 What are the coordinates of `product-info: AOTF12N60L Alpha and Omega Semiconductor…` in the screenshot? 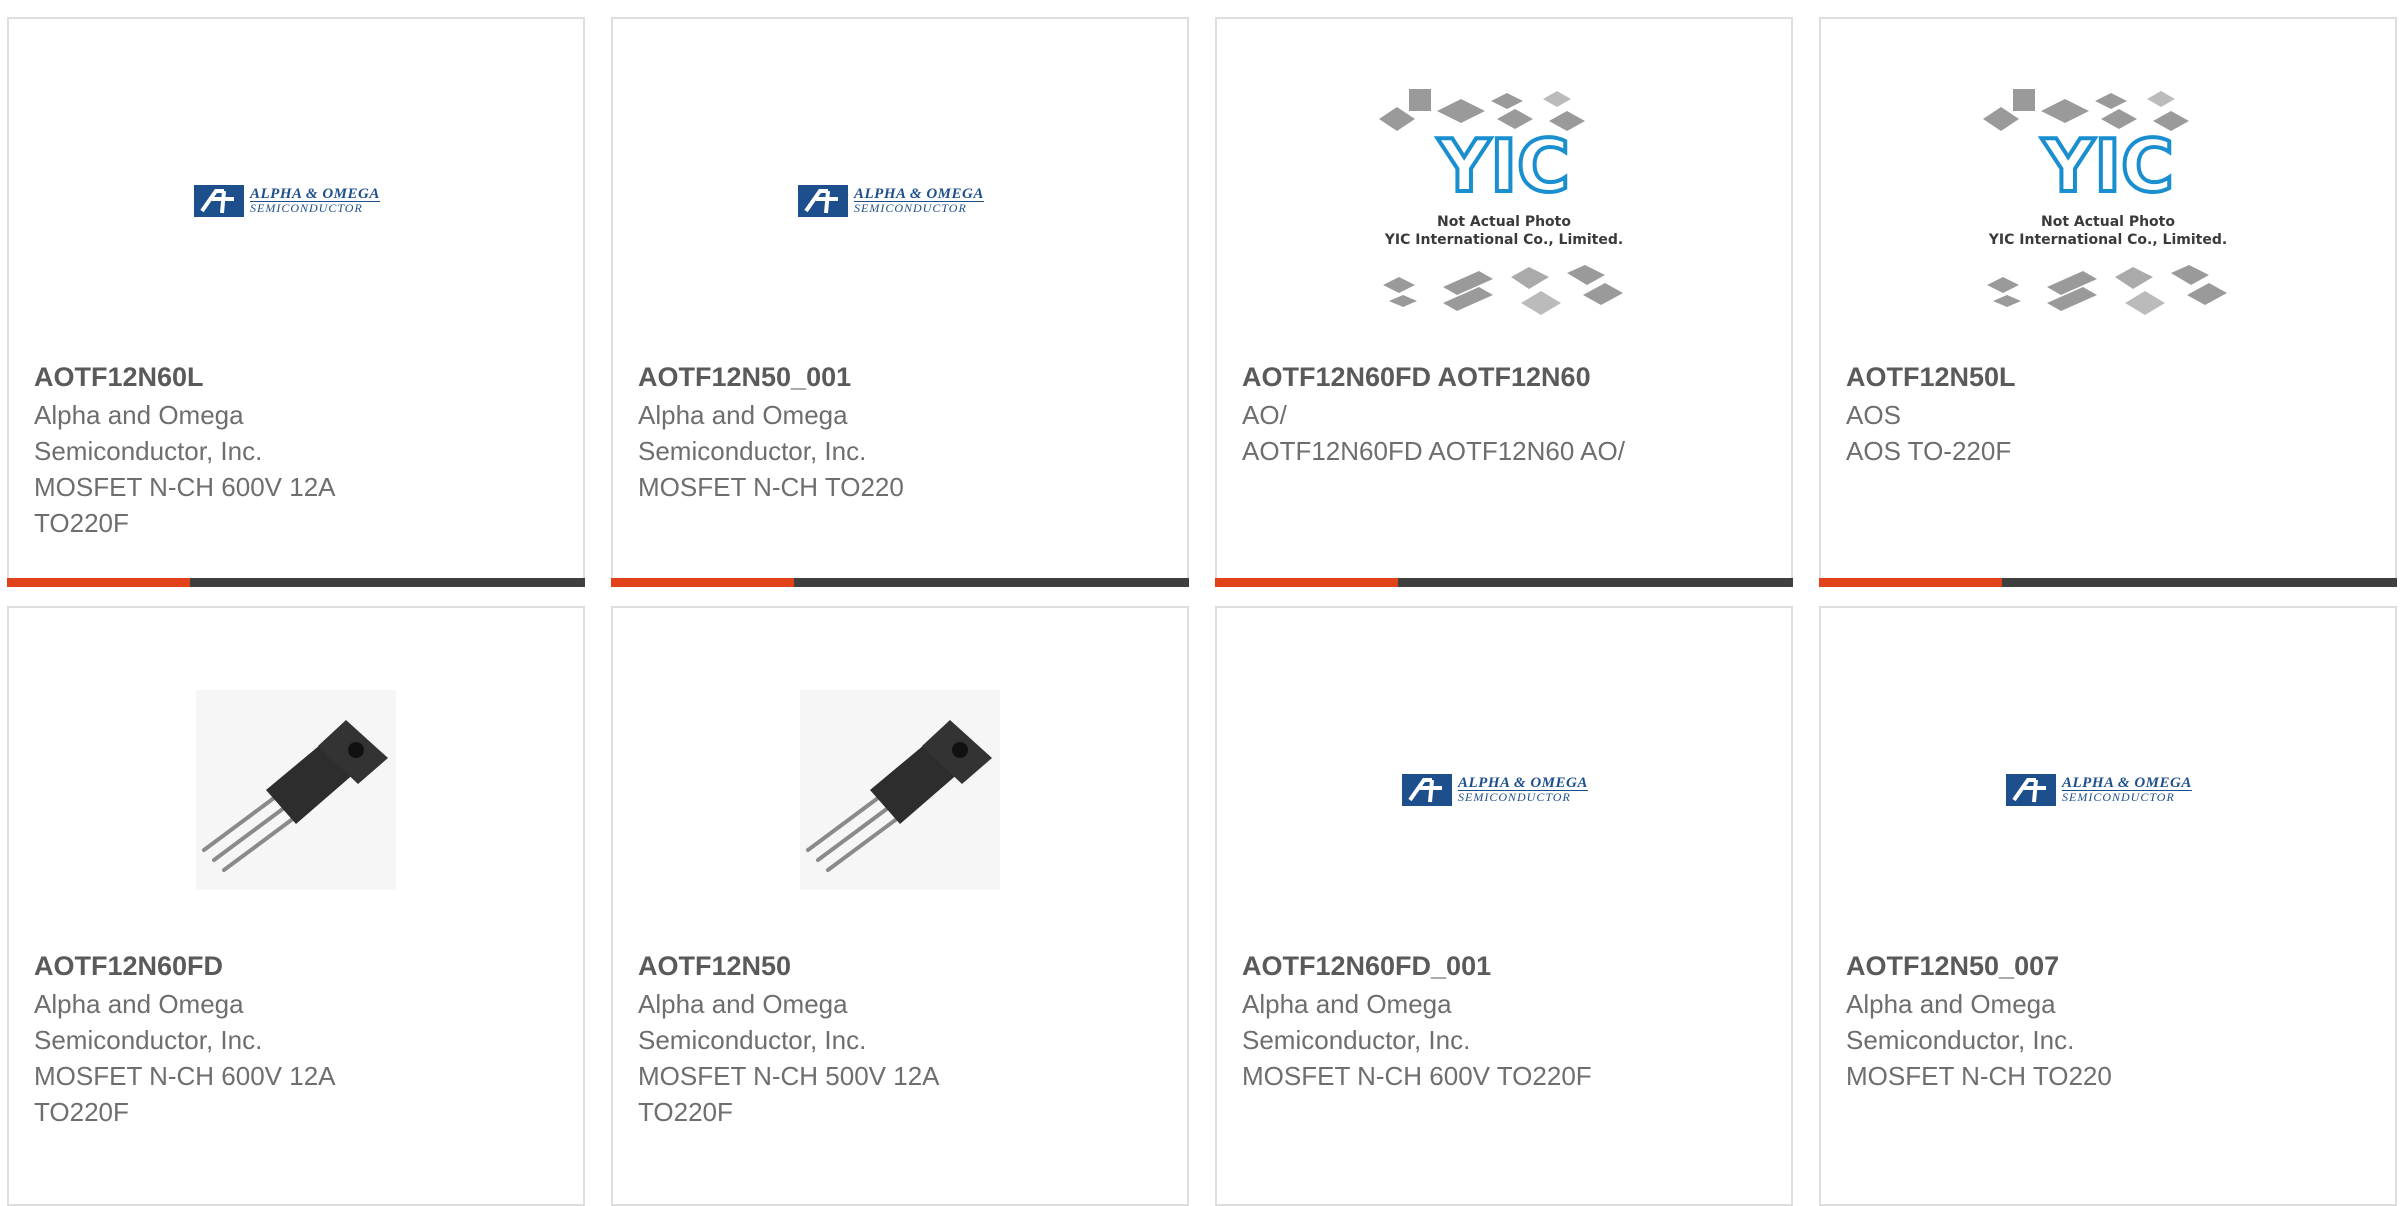 It's located at (298, 450).